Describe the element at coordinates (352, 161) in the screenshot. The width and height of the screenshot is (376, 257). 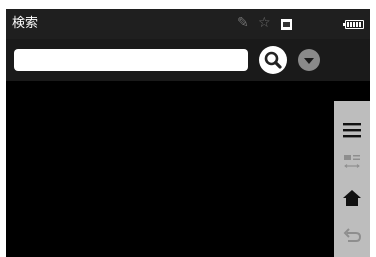
I see `list-toggle-icon` at that location.